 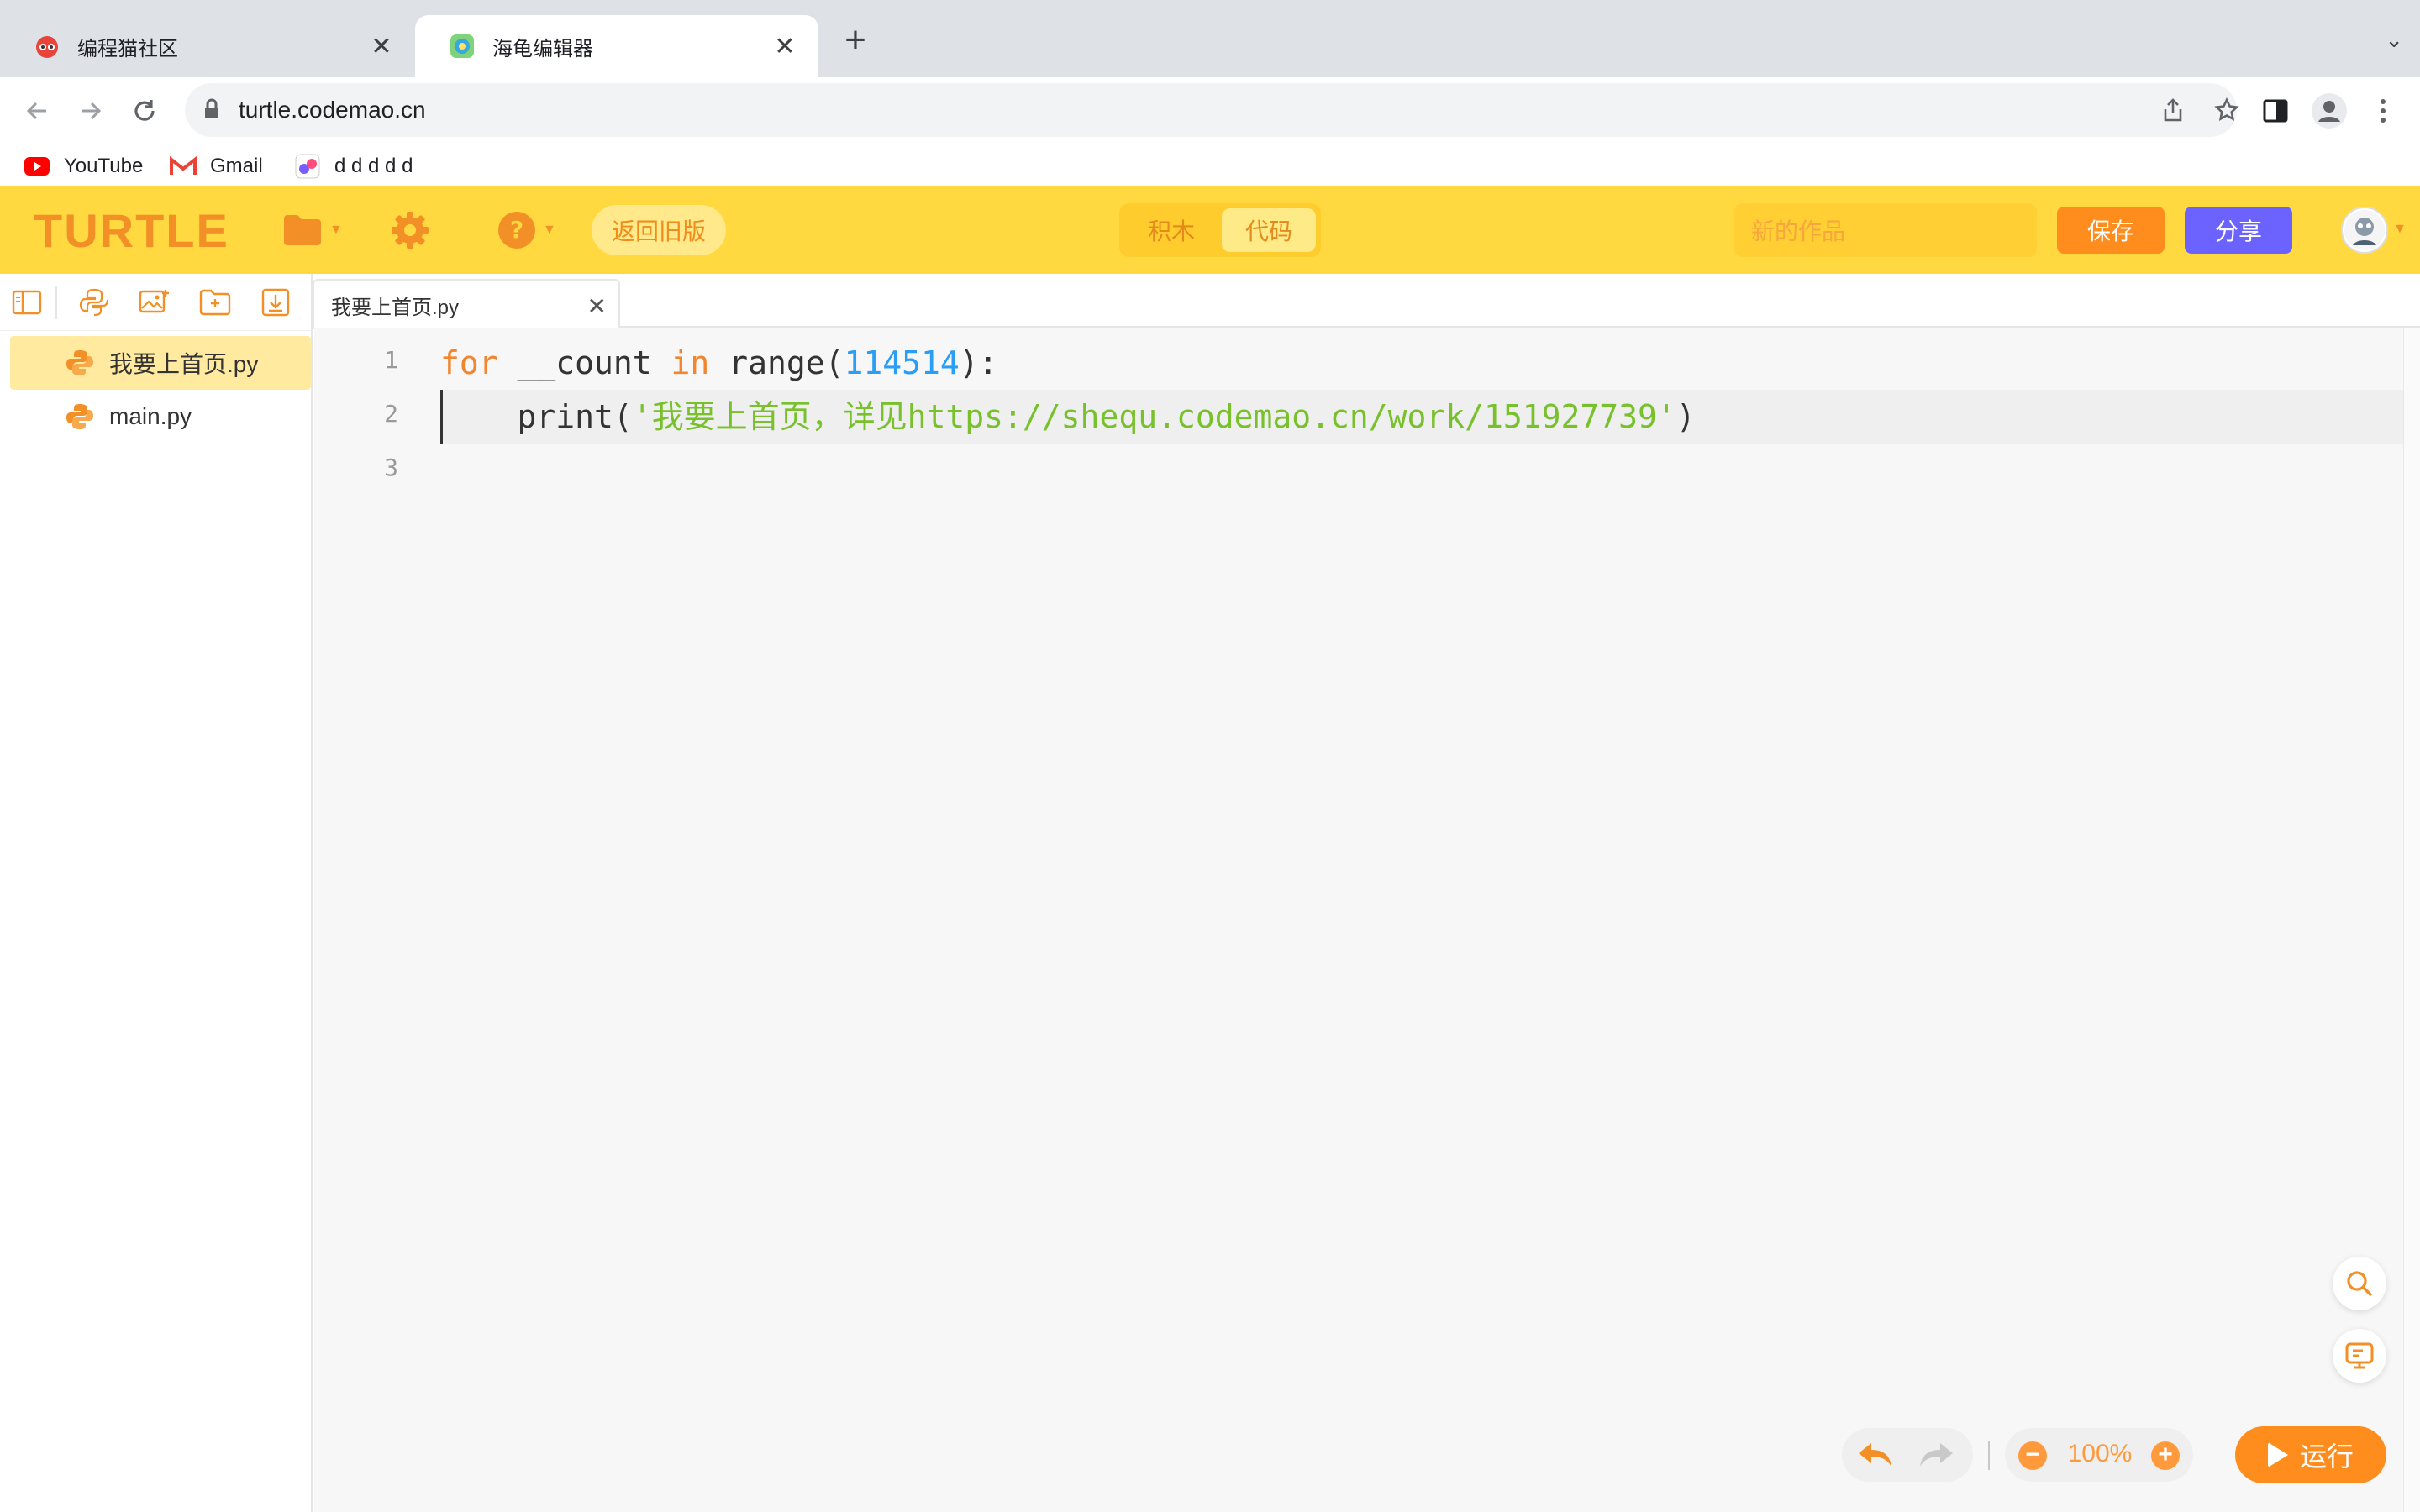 I want to click on mode-code-tab: 代码, so click(x=1269, y=230).